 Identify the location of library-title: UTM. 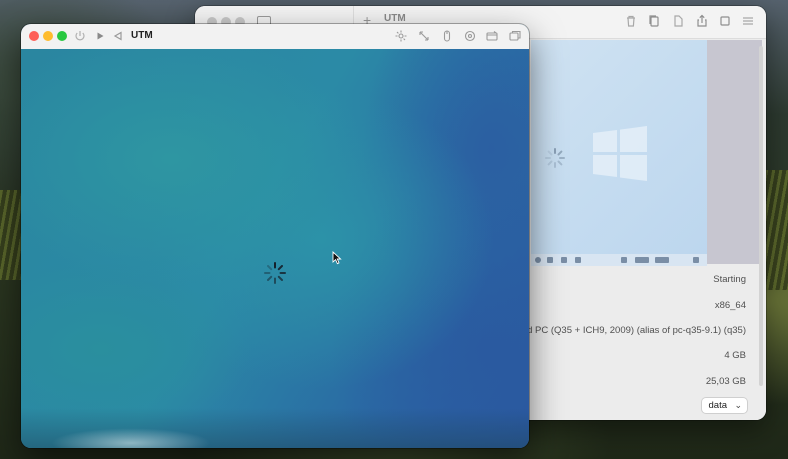
(395, 18).